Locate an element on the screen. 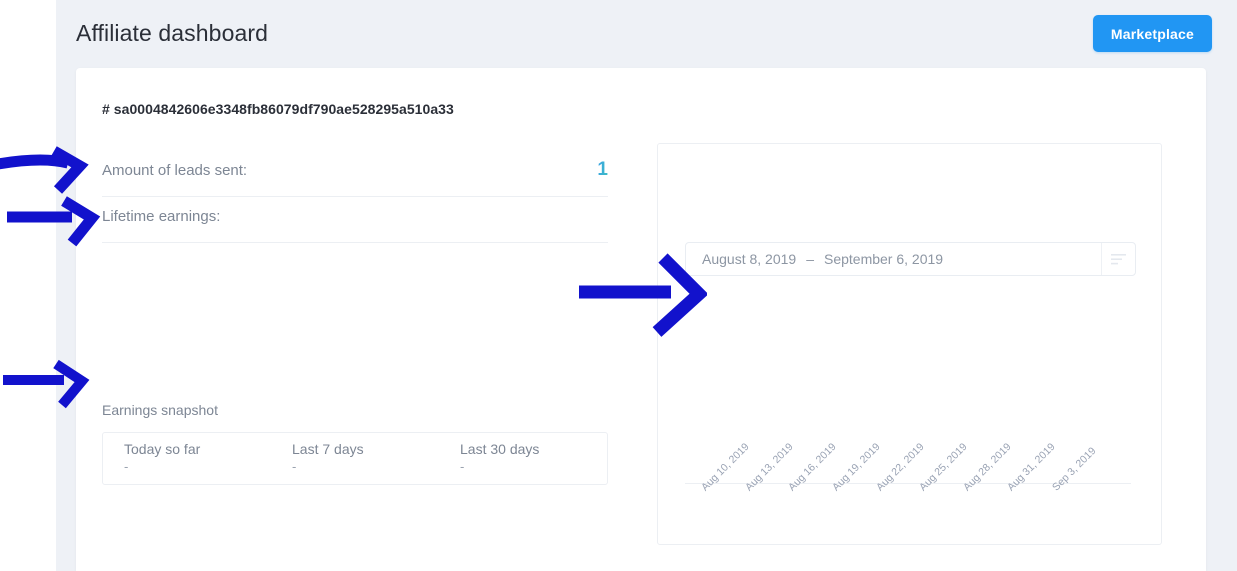 The height and width of the screenshot is (571, 1237). snapshot-cell-last-7-days: Last 7 days - is located at coordinates (355, 458).